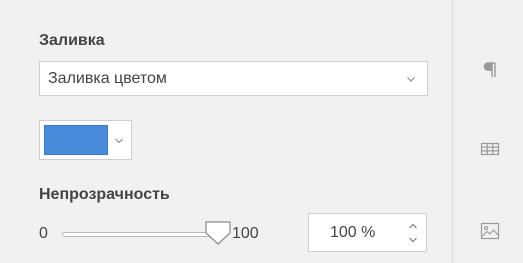 The height and width of the screenshot is (263, 523). What do you see at coordinates (245, 233) in the screenshot?
I see `opacity-slider-max-label: 100` at bounding box center [245, 233].